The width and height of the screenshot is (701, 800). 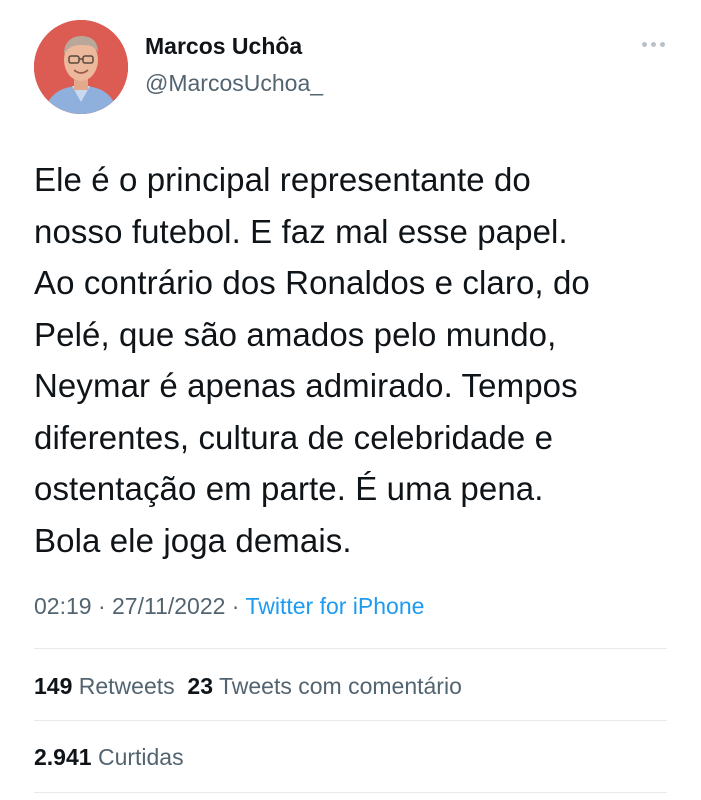 I want to click on more-options-icon, so click(x=653, y=44).